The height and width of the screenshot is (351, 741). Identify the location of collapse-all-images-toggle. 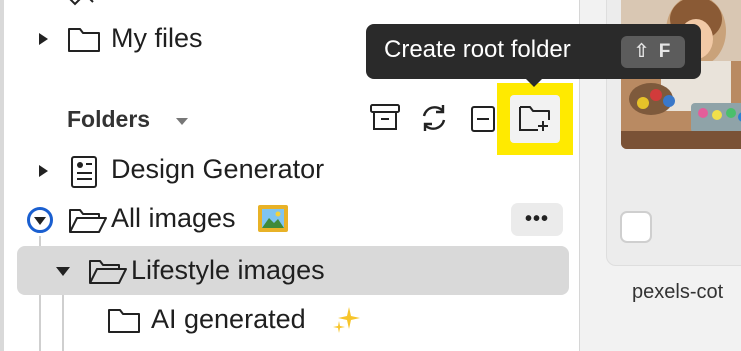
(40, 220).